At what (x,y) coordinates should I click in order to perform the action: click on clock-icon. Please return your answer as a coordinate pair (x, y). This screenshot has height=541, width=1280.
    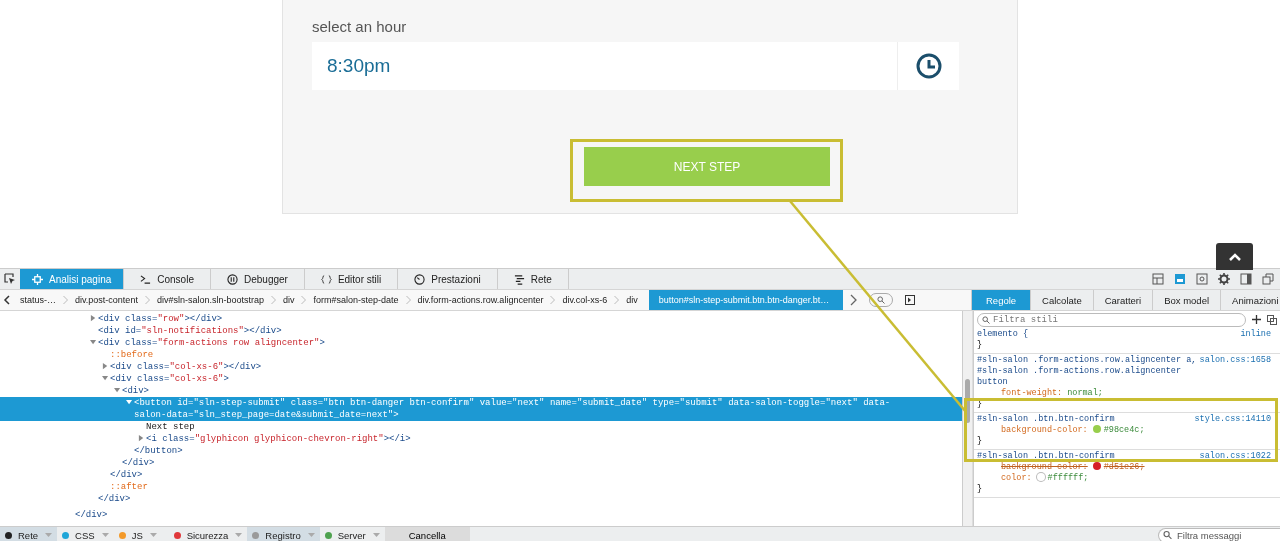
    Looking at the image, I should click on (928, 66).